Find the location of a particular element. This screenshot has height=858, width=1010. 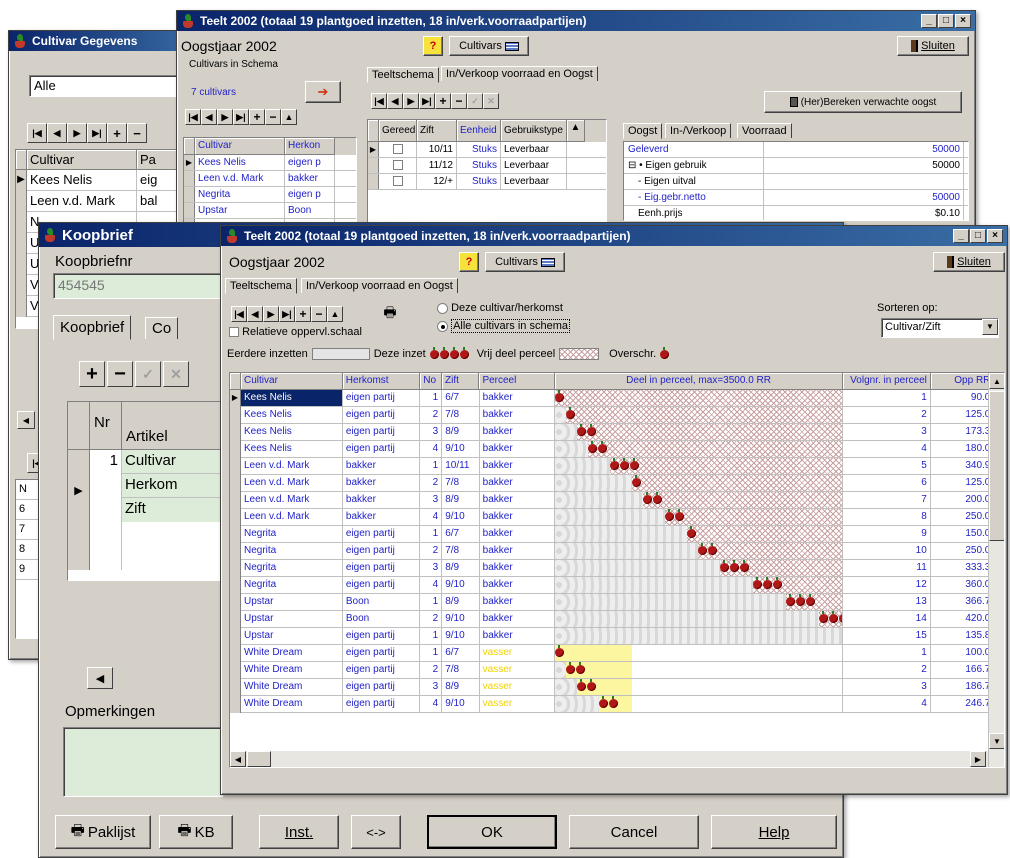

tab-teeltschema: Teeltschema is located at coordinates (261, 286).